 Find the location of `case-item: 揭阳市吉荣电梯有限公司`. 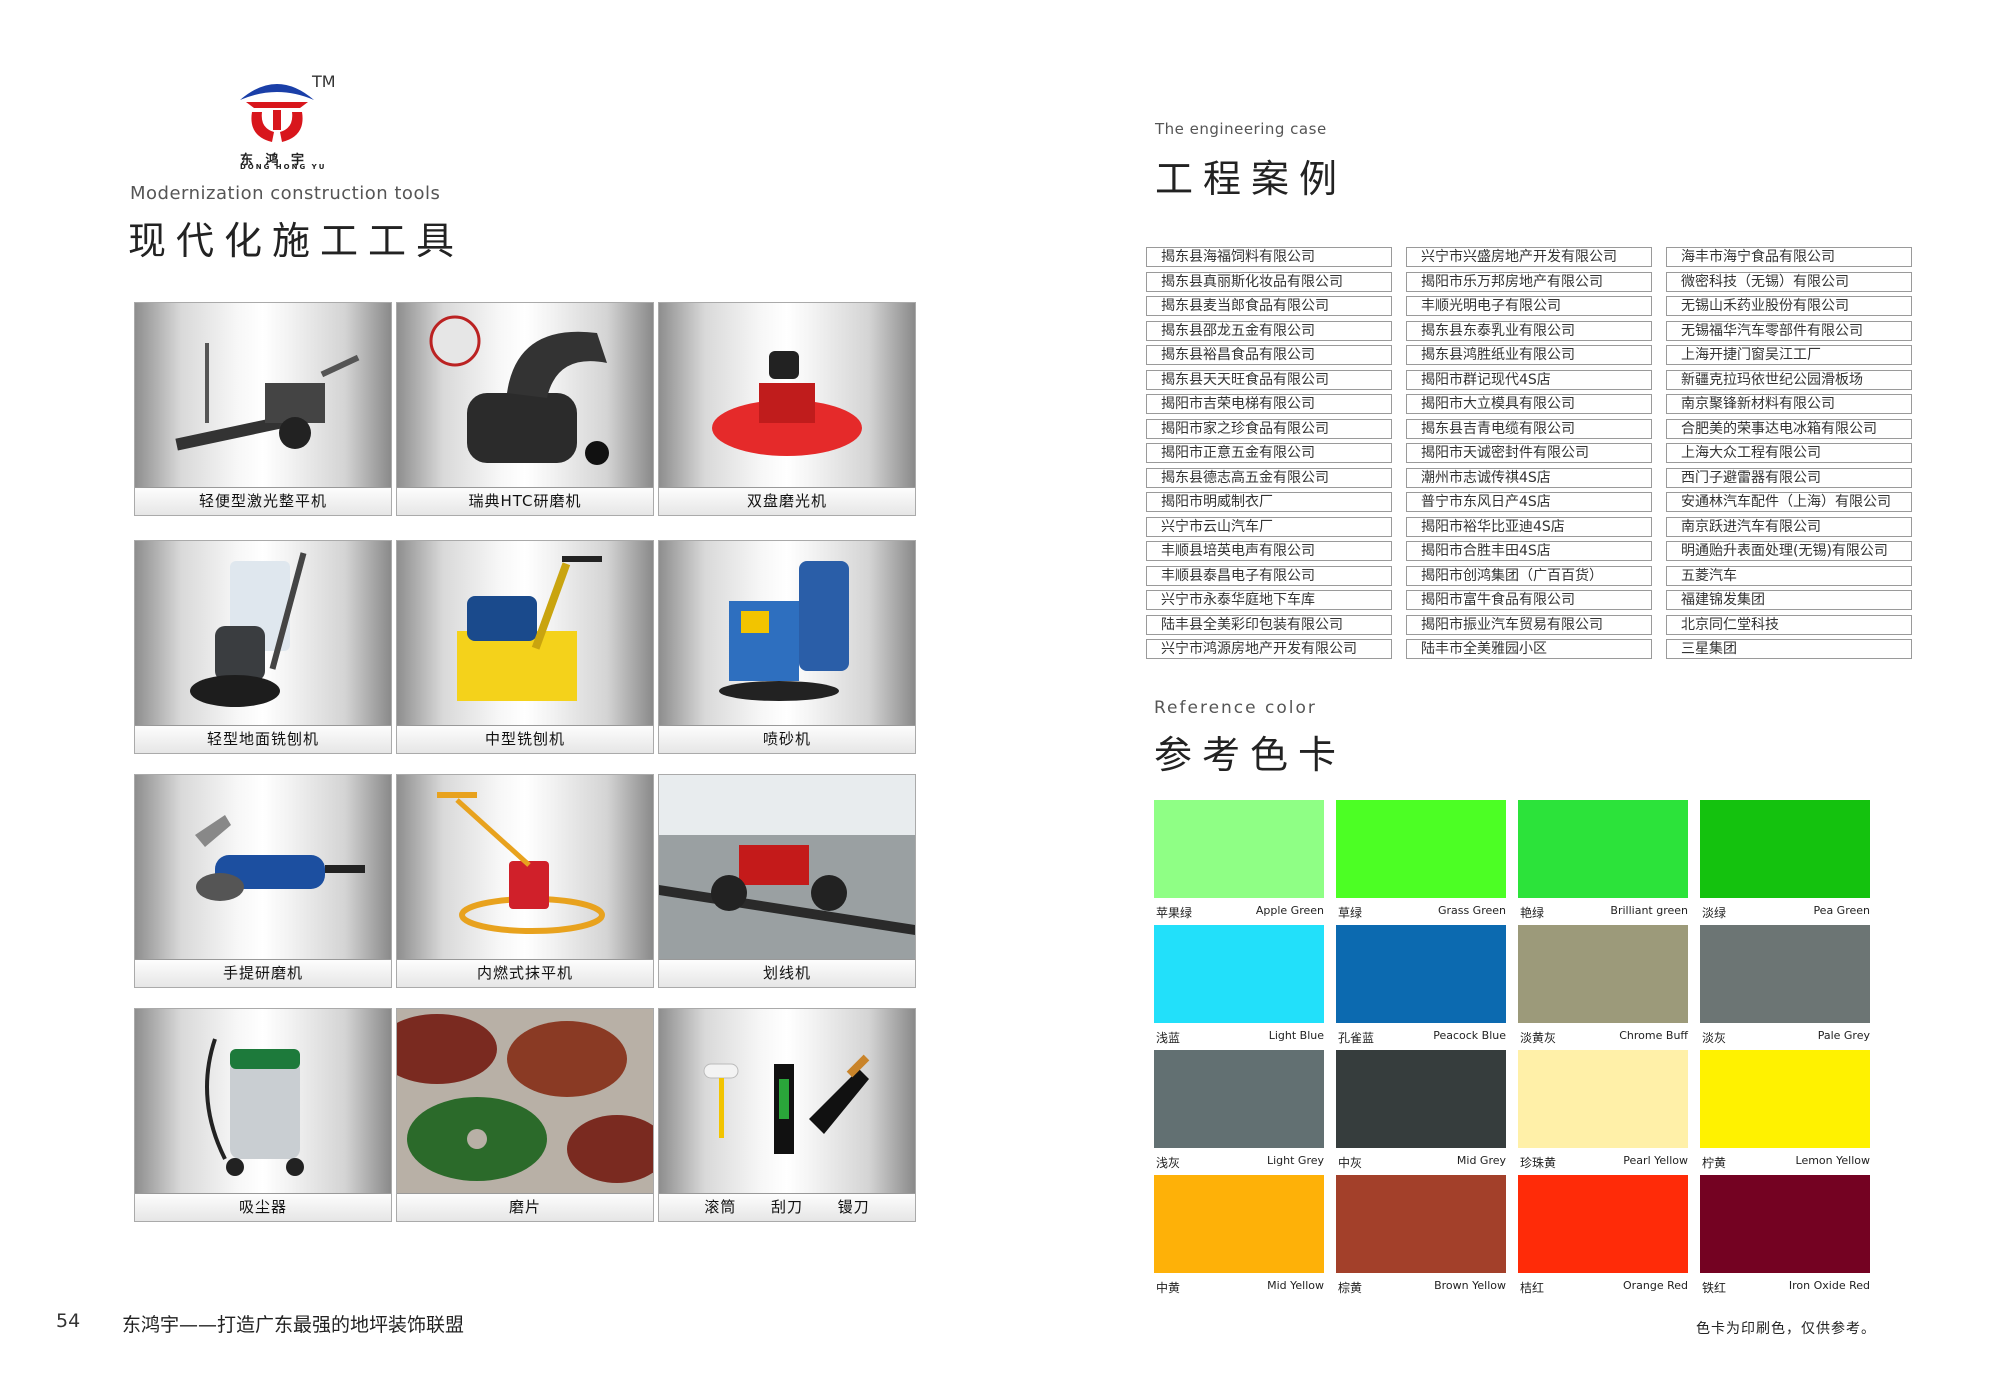

case-item: 揭阳市吉荣电梯有限公司 is located at coordinates (1269, 404).